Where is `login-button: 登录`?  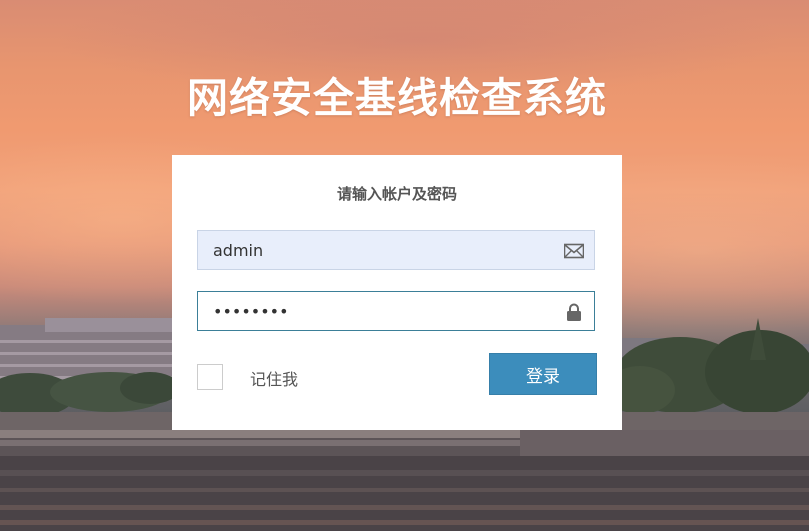 login-button: 登录 is located at coordinates (543, 374).